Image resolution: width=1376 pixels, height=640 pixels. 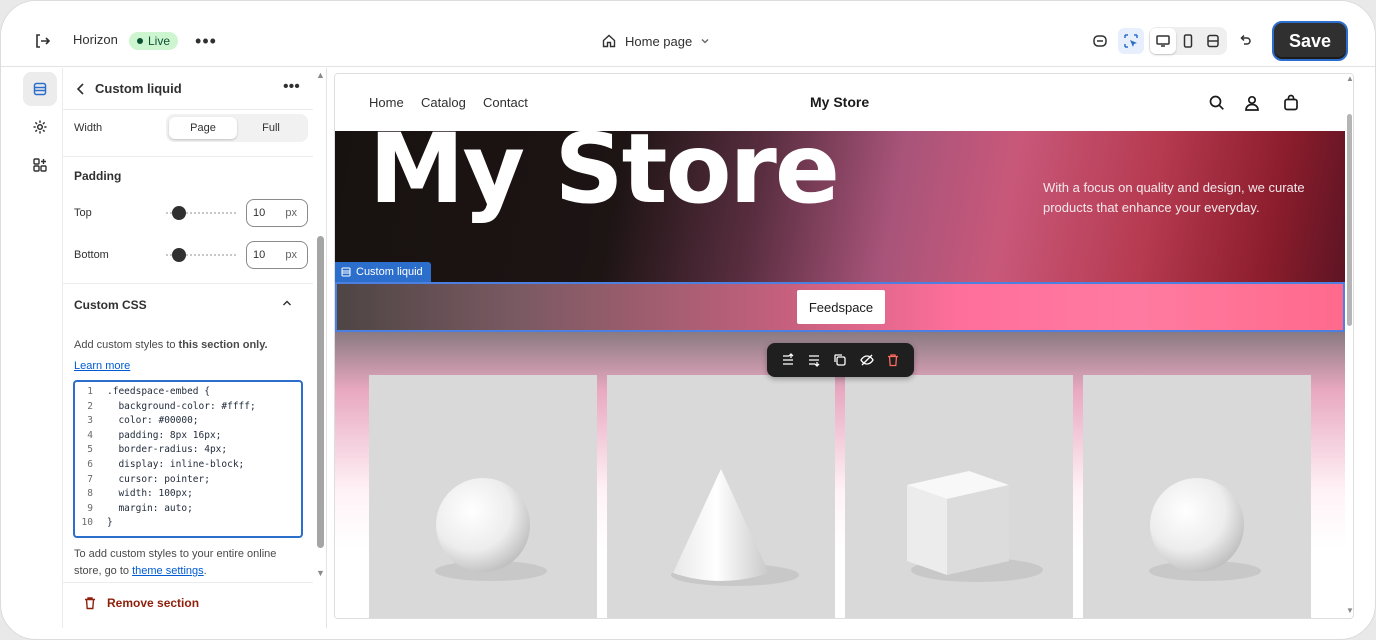 I want to click on line-number: 7, so click(x=90, y=479).